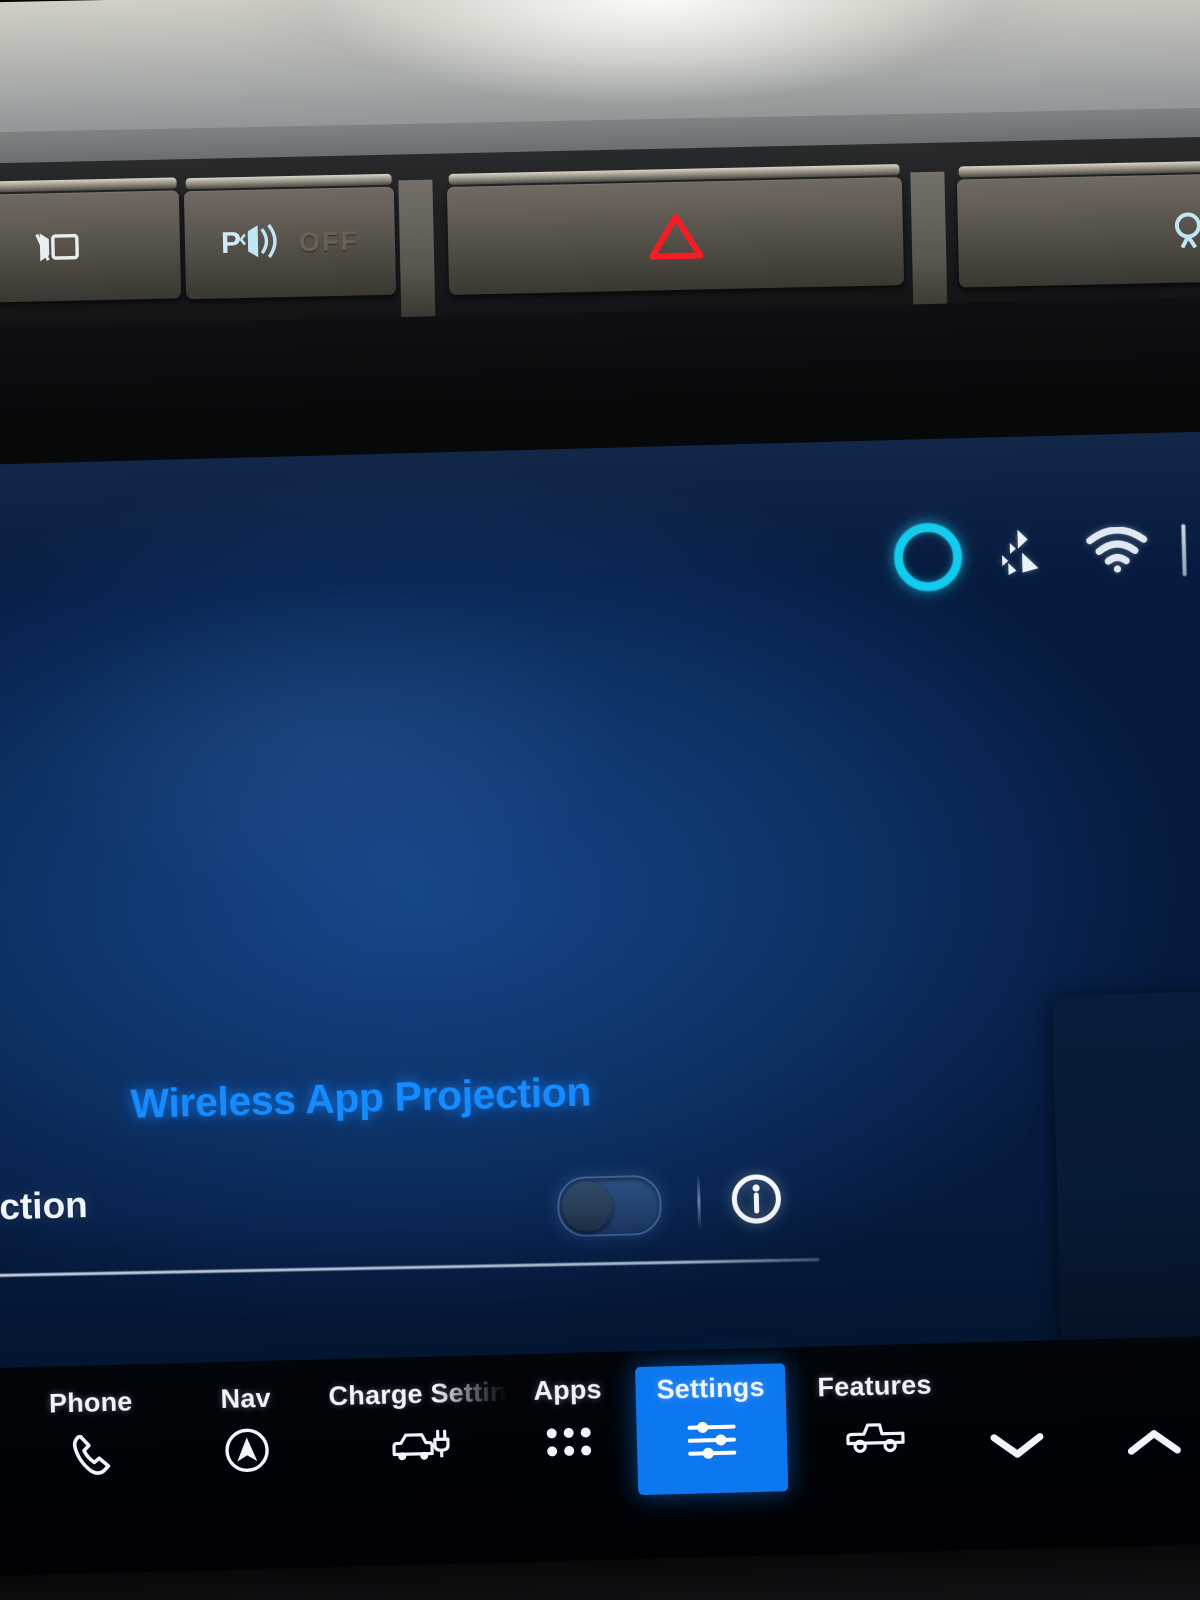  I want to click on hazard-triangle-icon, so click(675, 236).